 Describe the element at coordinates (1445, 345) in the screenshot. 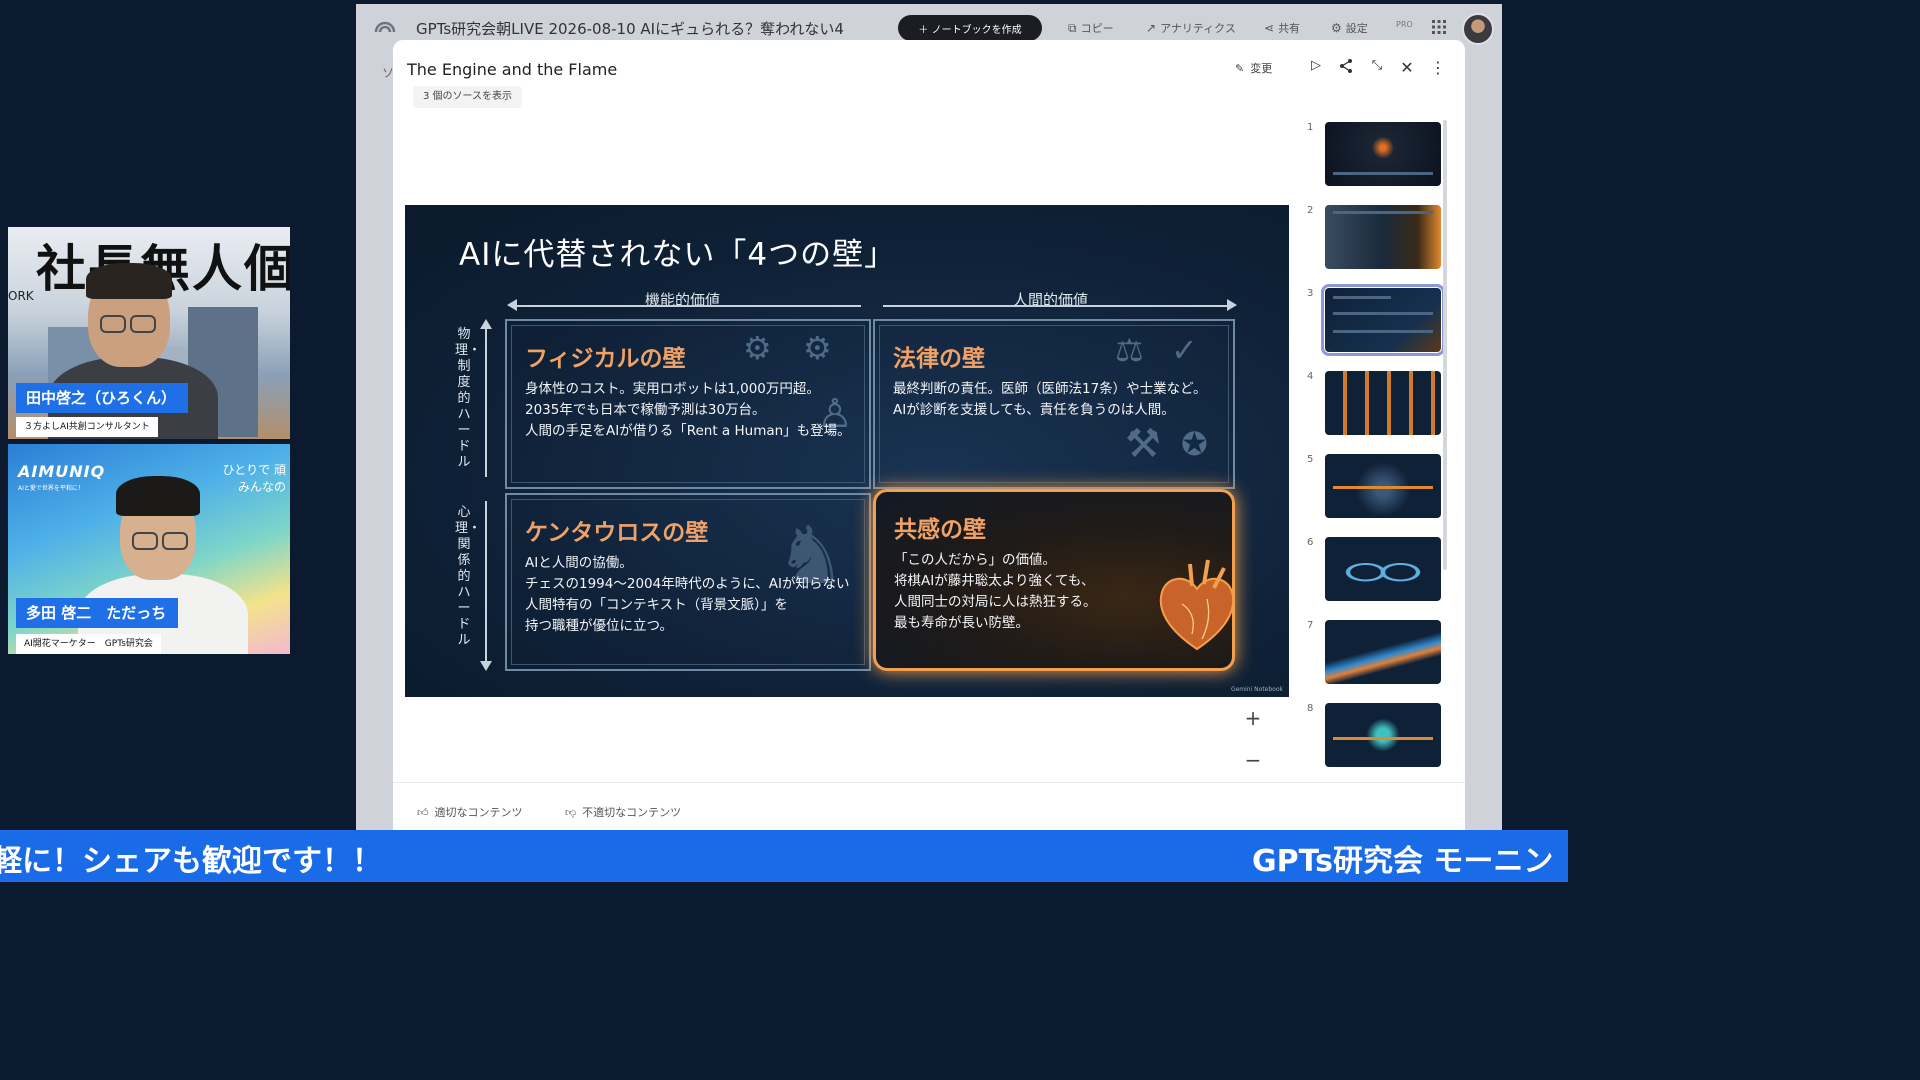

I see `thumbnail-scrollbar` at that location.